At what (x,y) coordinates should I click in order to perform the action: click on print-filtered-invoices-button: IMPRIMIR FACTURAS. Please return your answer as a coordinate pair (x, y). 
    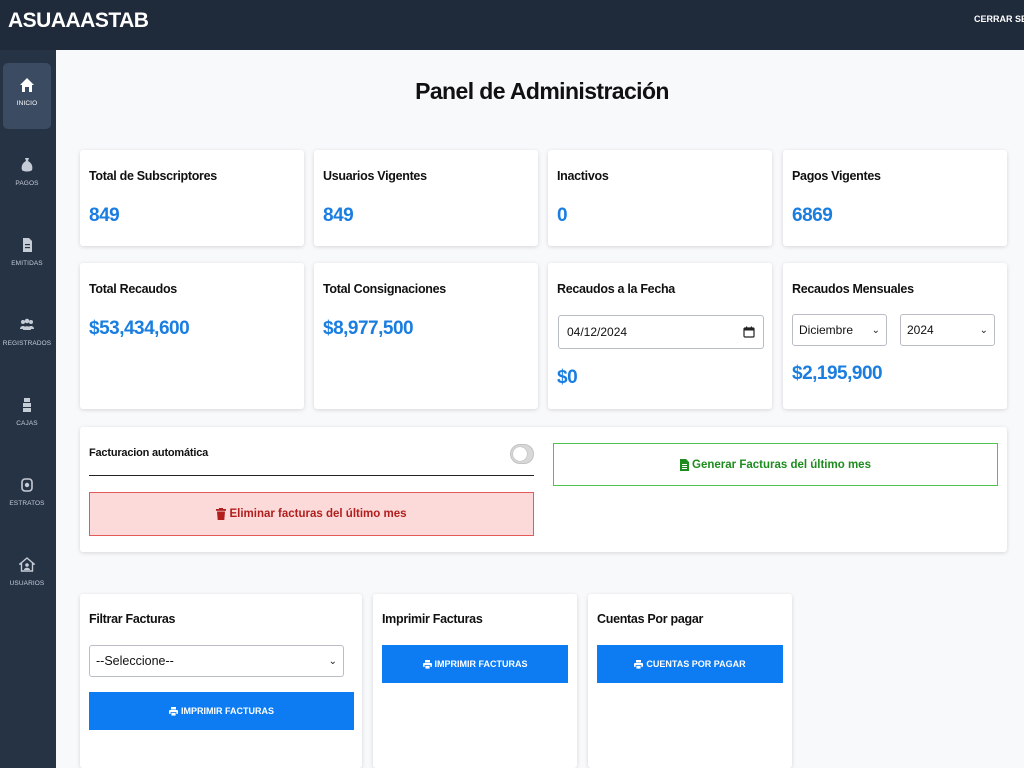
    Looking at the image, I should click on (221, 711).